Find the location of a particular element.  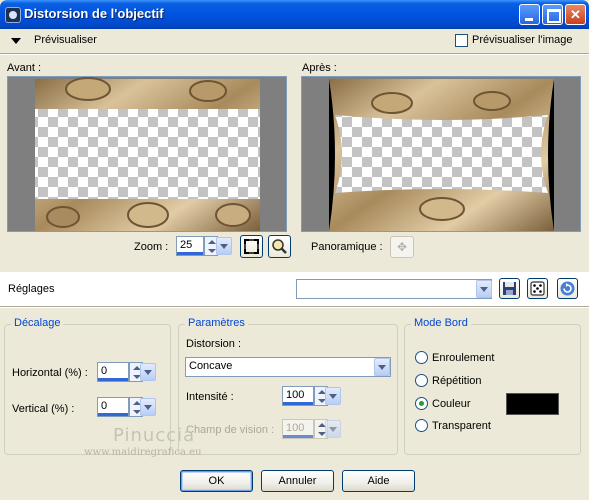

collapse-arrow-icon is located at coordinates (16, 41).